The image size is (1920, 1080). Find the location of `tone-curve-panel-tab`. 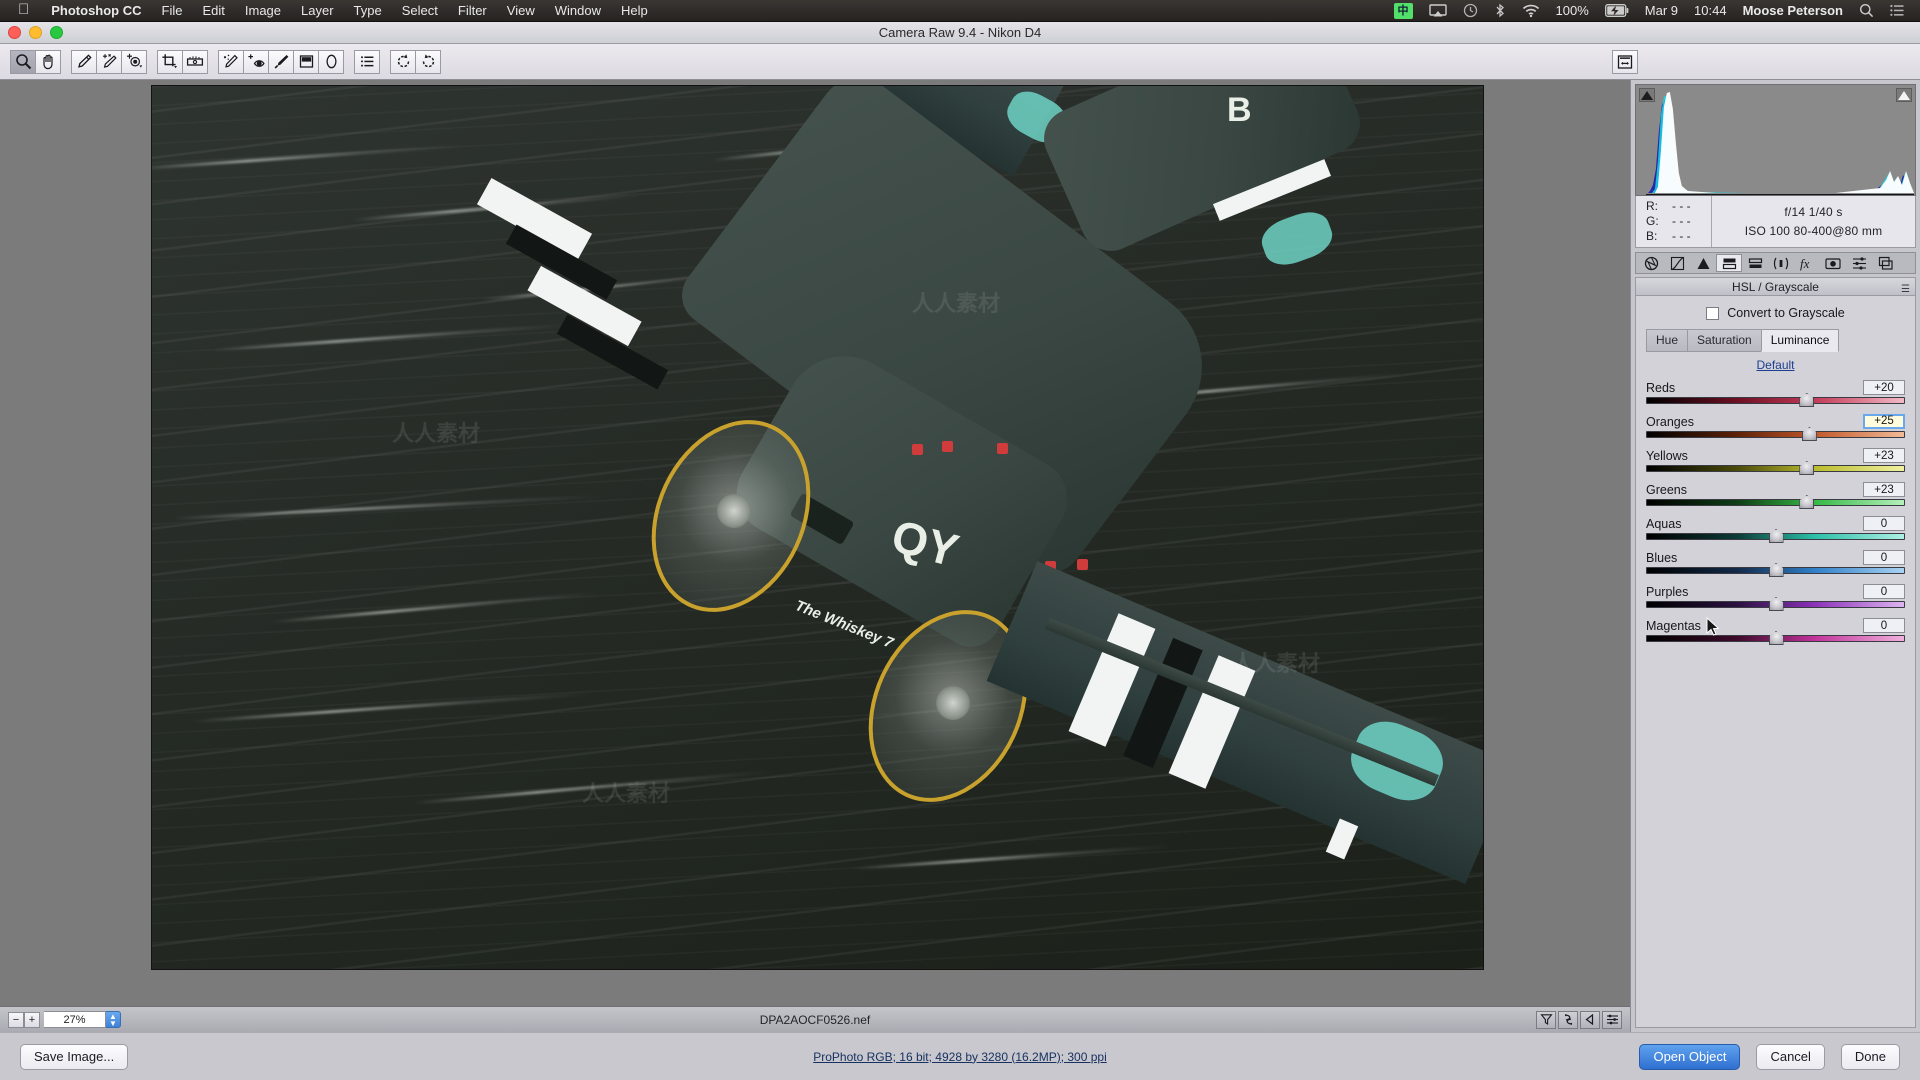

tone-curve-panel-tab is located at coordinates (1677, 263).